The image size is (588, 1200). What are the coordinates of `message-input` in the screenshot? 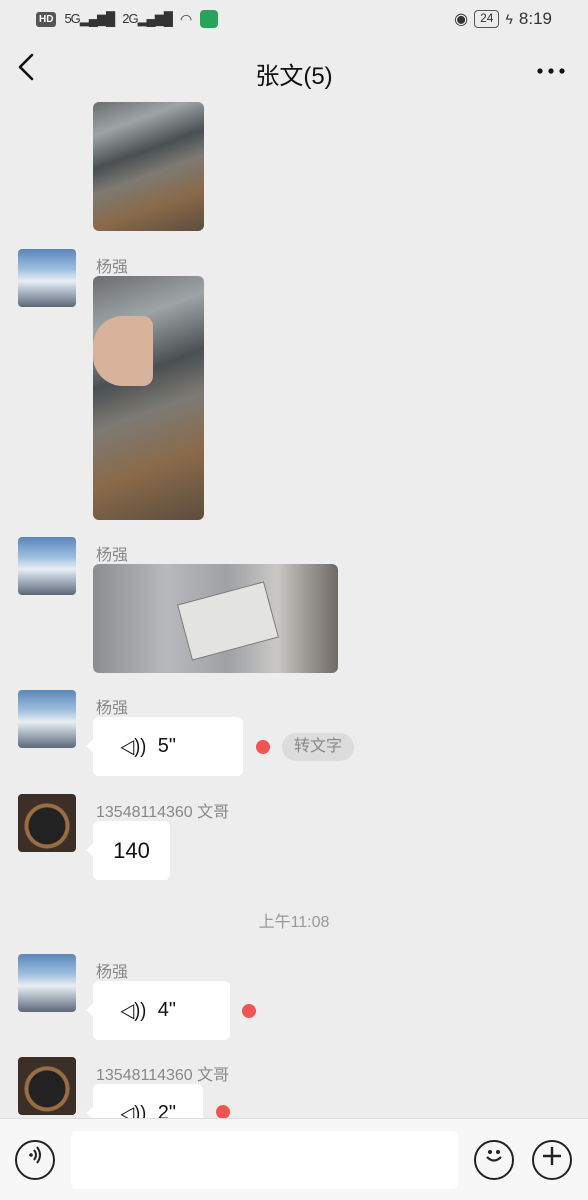 It's located at (264, 1160).